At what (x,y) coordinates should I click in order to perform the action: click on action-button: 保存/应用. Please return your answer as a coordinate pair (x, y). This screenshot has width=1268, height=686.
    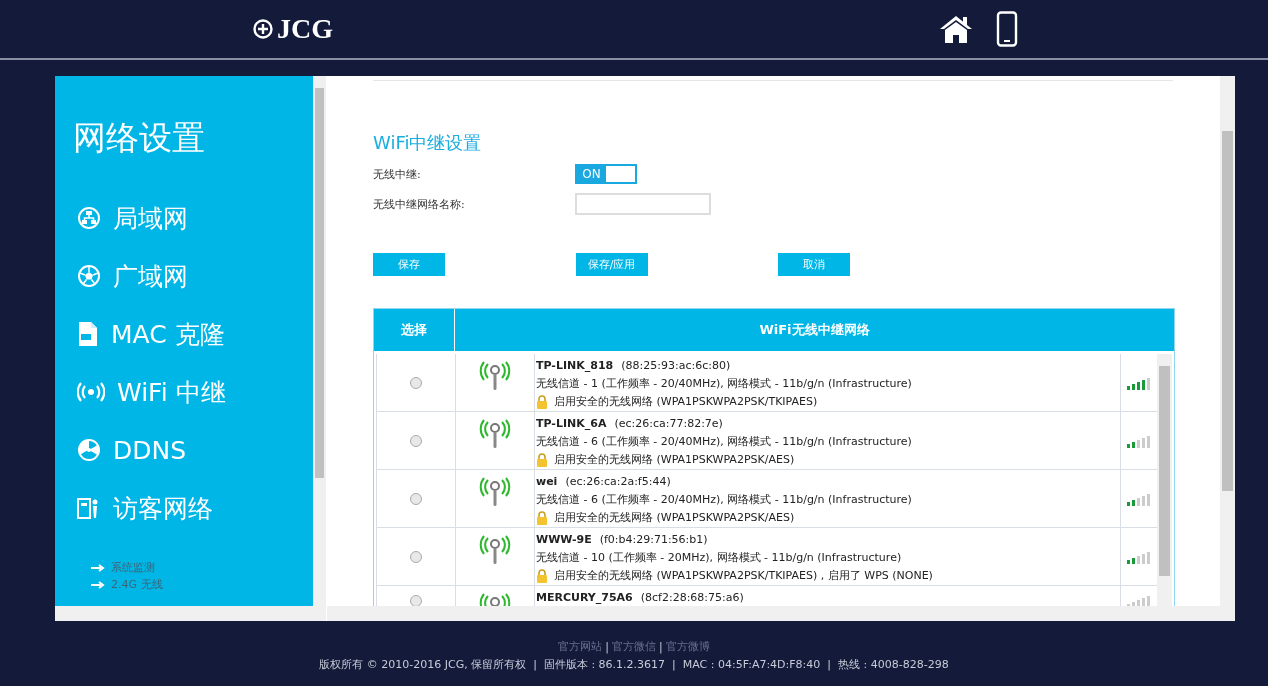
    Looking at the image, I should click on (611, 264).